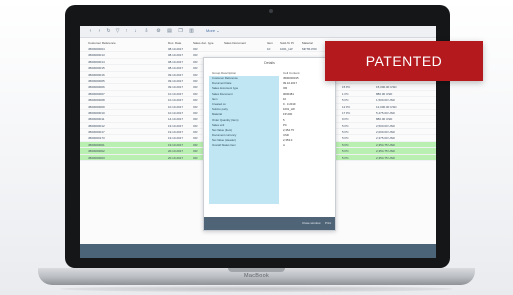 This screenshot has width=513, height=295. I want to click on dialog-field-label: Overall Status Item, so click(224, 145).